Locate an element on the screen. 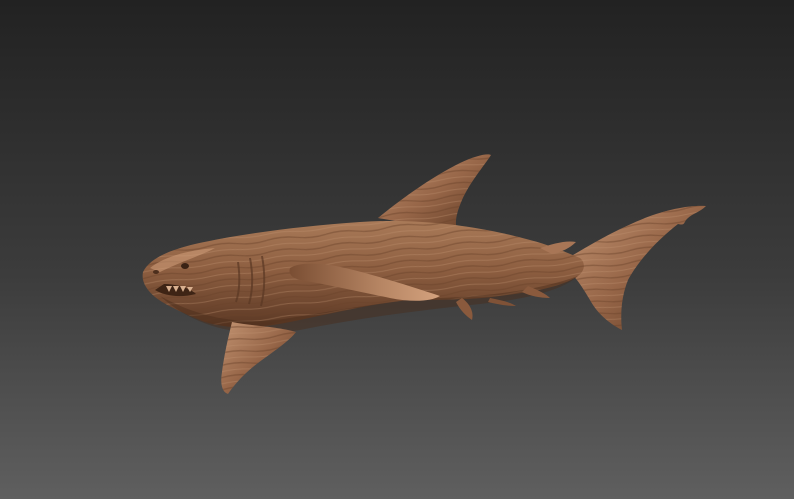 The image size is (794, 499). shark-eye is located at coordinates (185, 266).